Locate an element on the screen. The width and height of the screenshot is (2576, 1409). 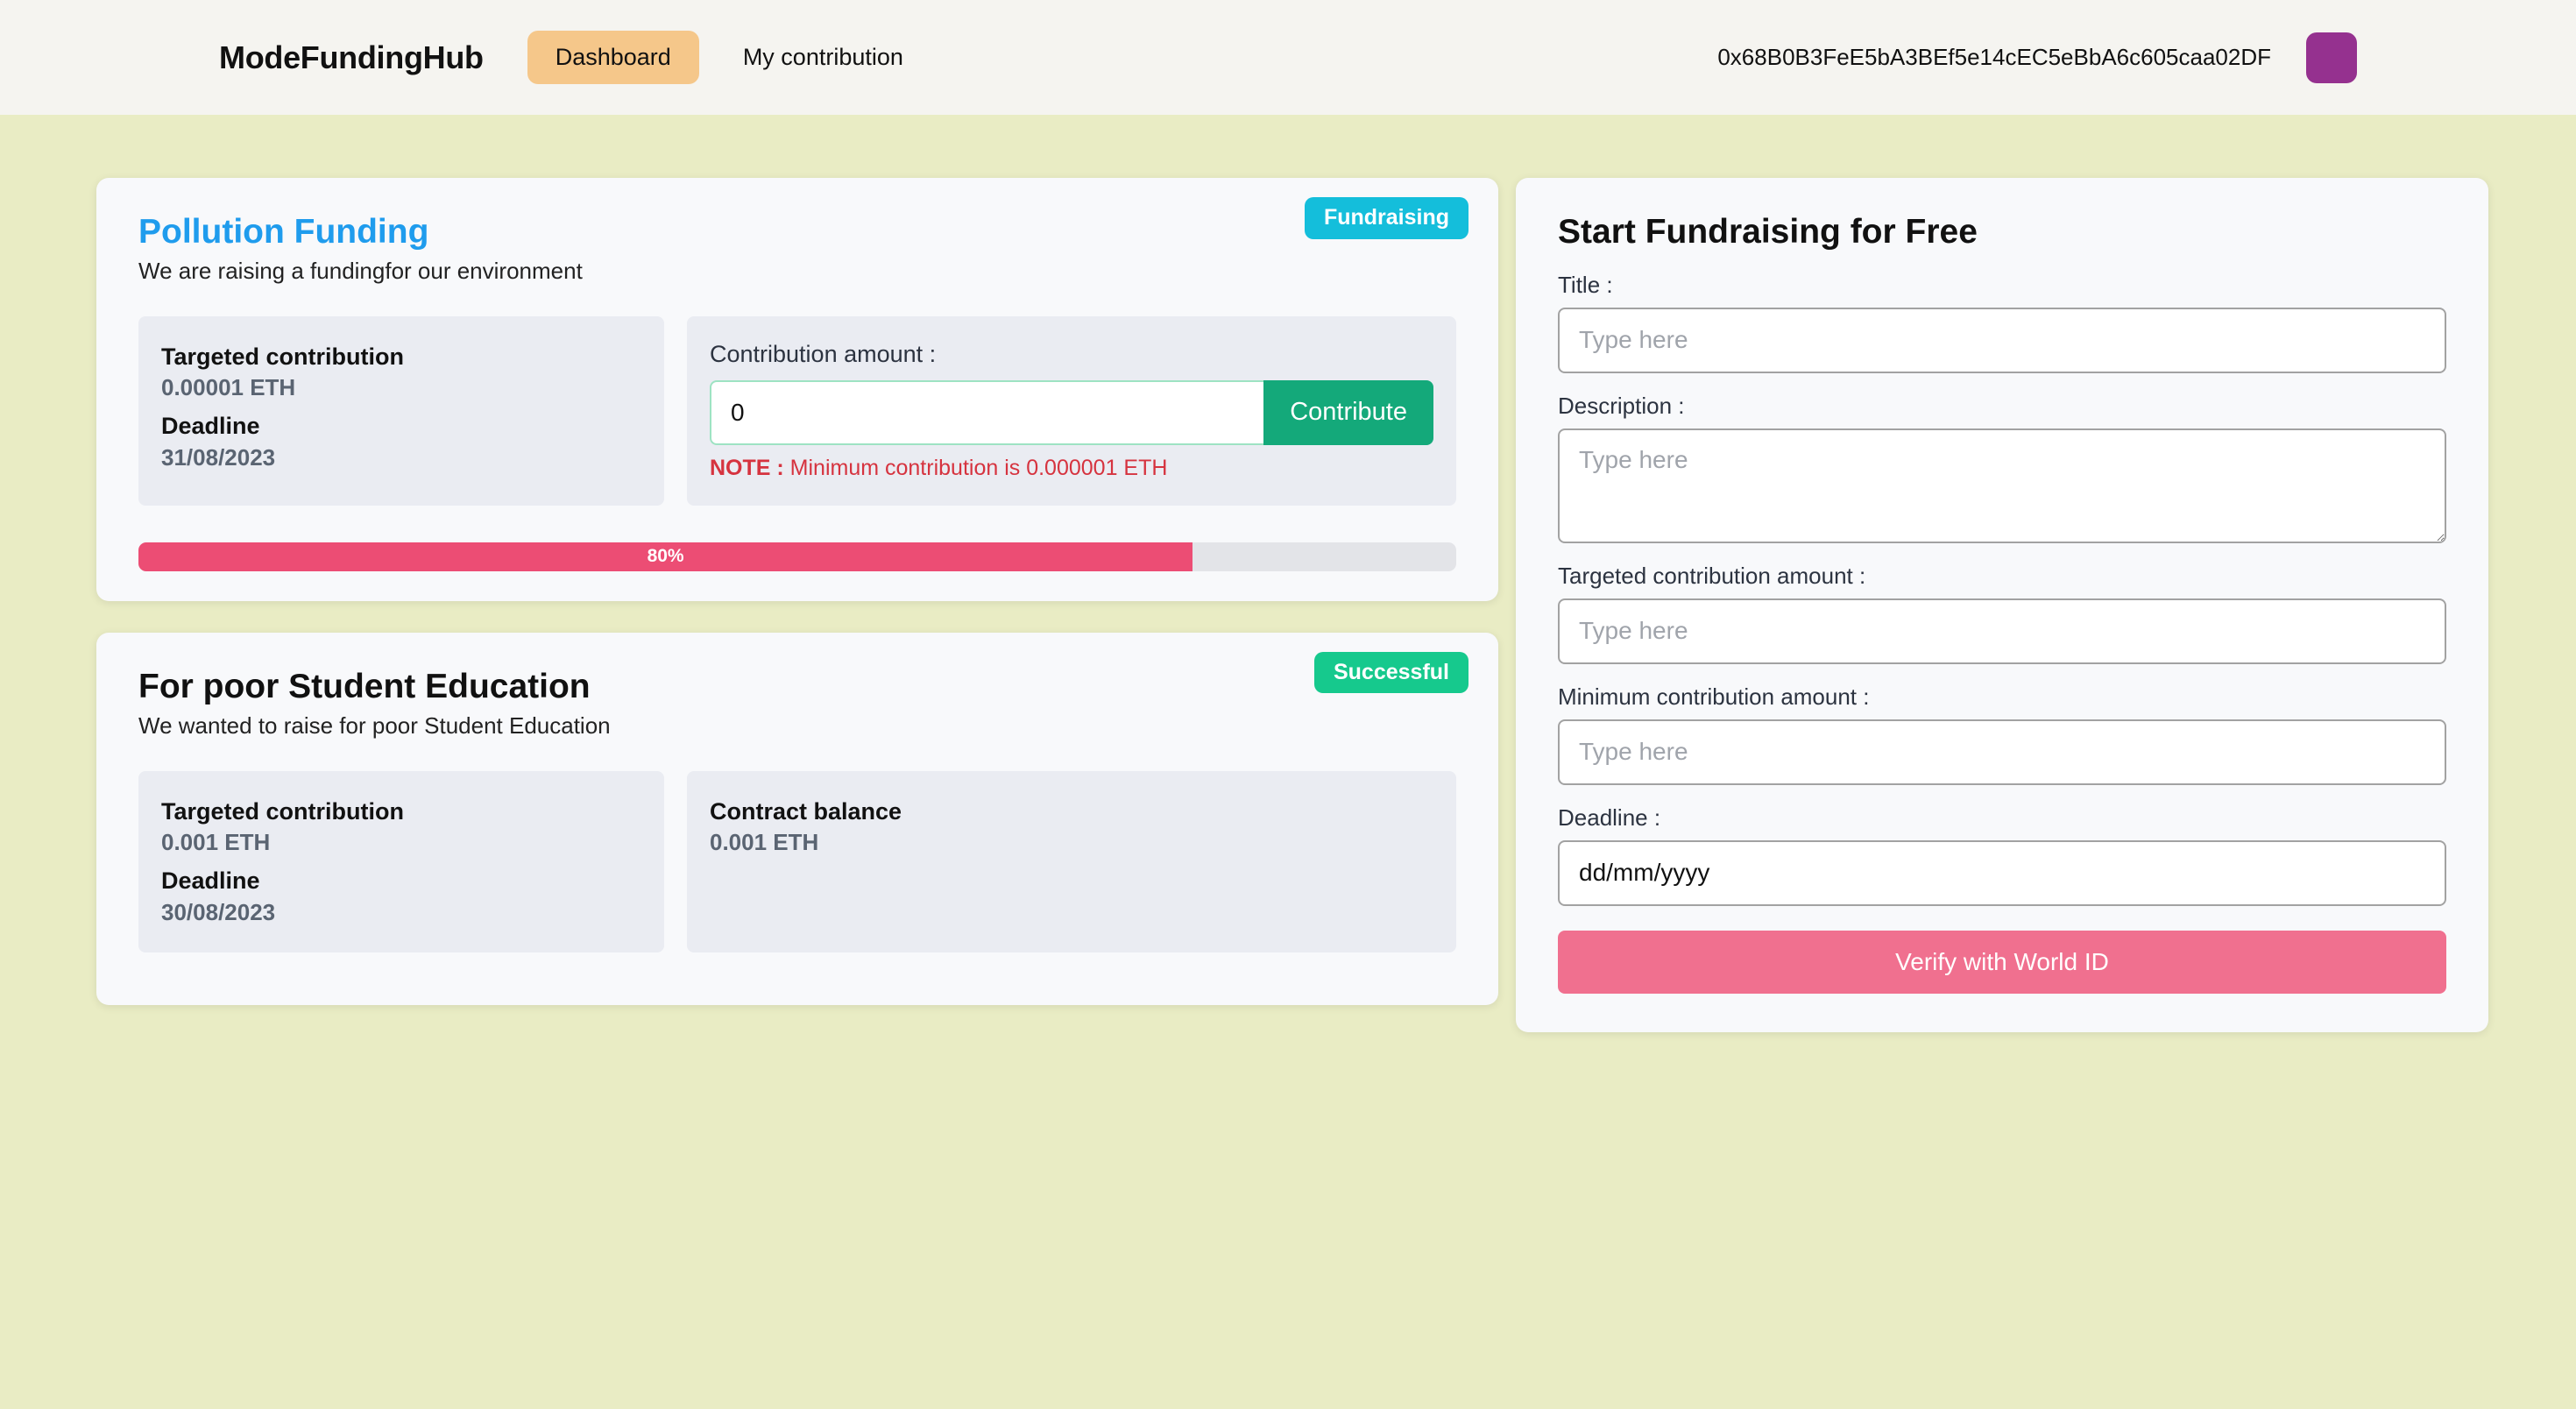
deadline-date-input is located at coordinates (2002, 872).